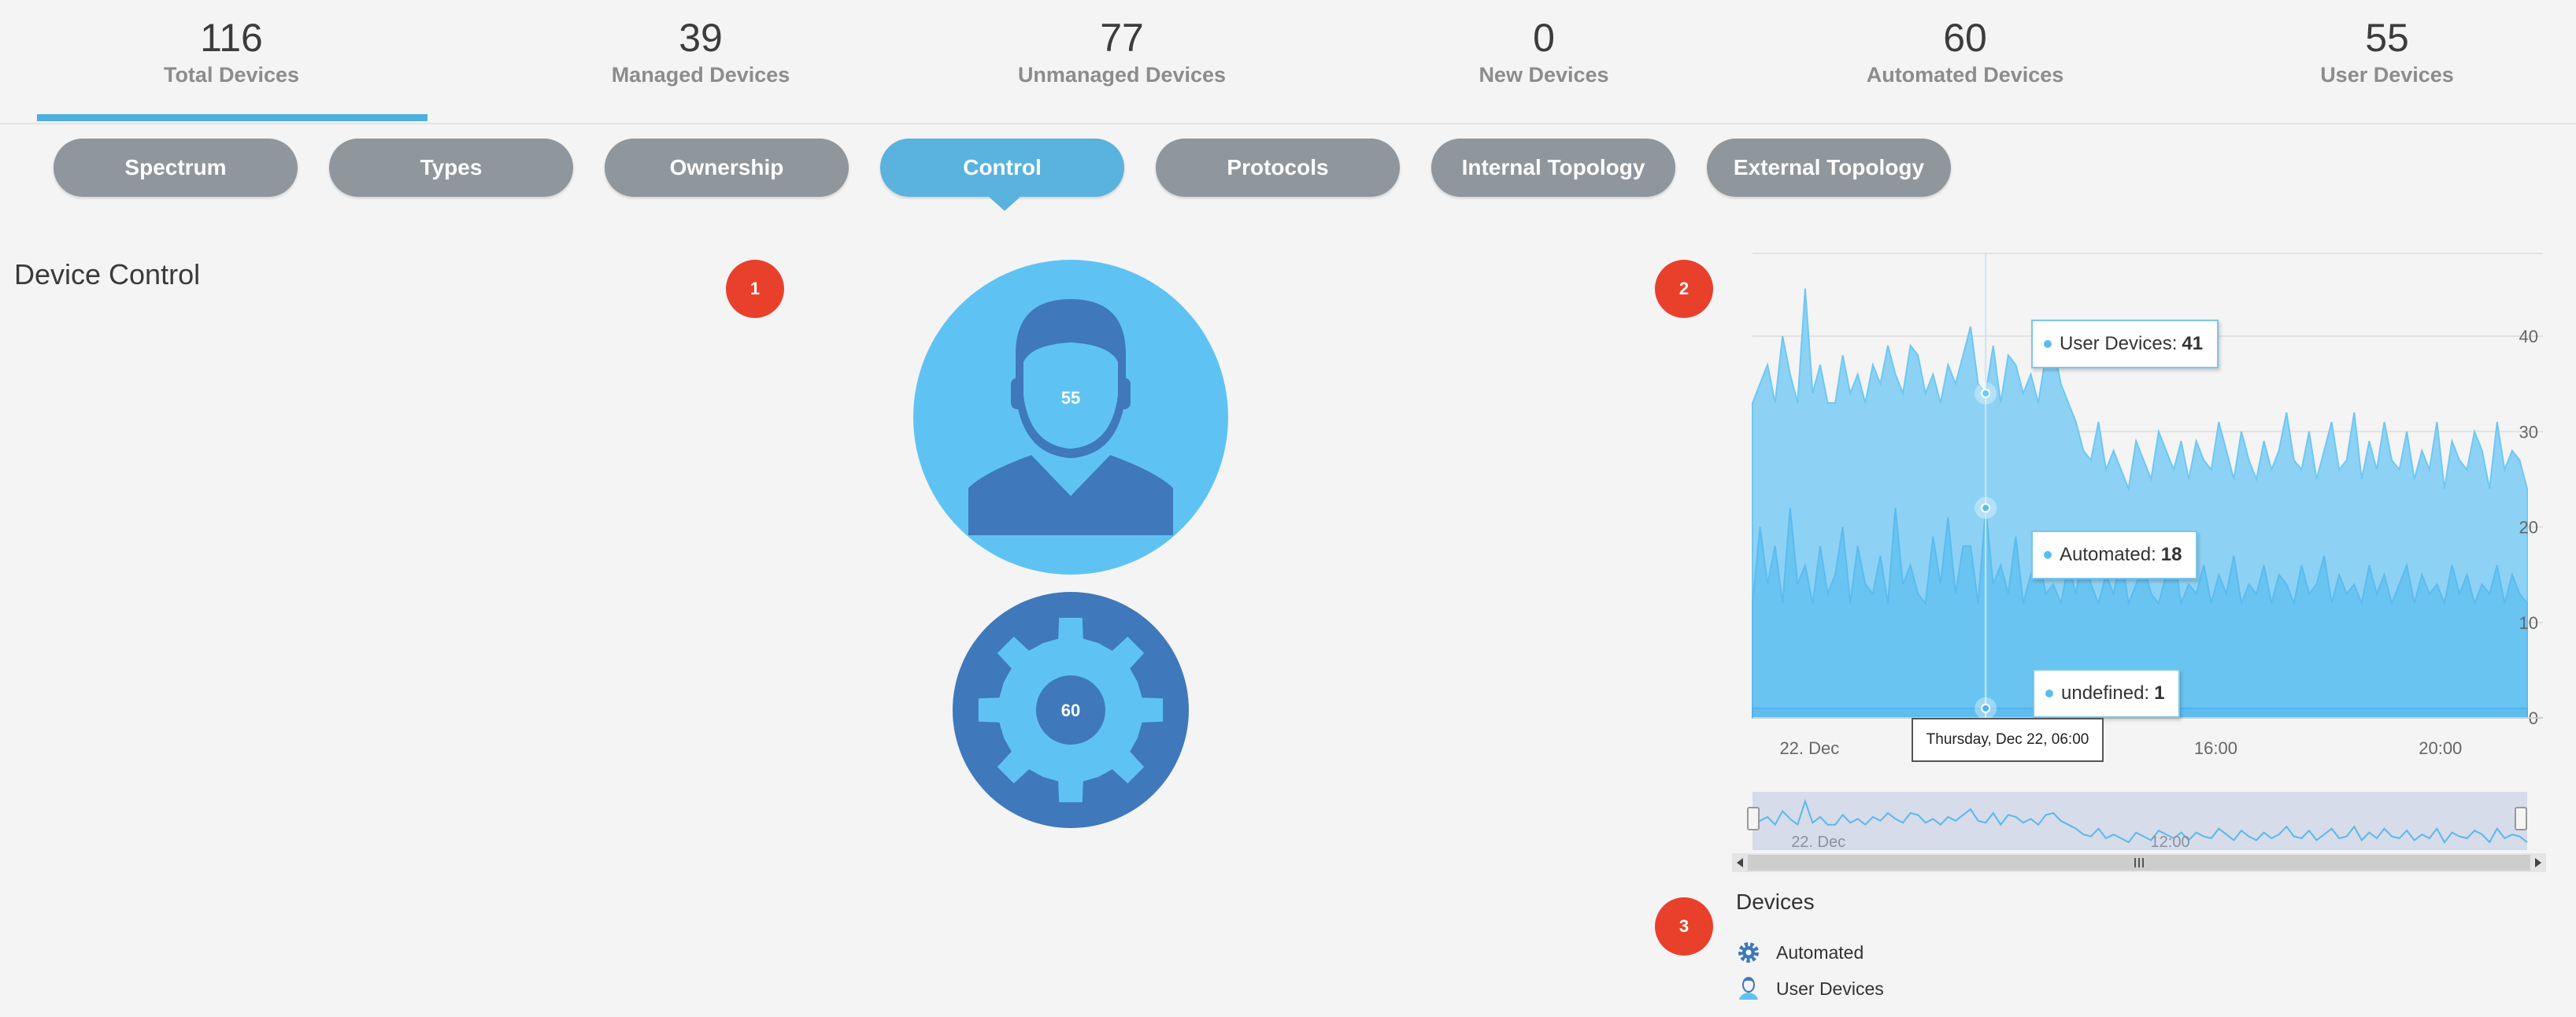 The height and width of the screenshot is (1017, 2576). Describe the element at coordinates (2171, 554) in the screenshot. I see `tooltip-value: 18` at that location.